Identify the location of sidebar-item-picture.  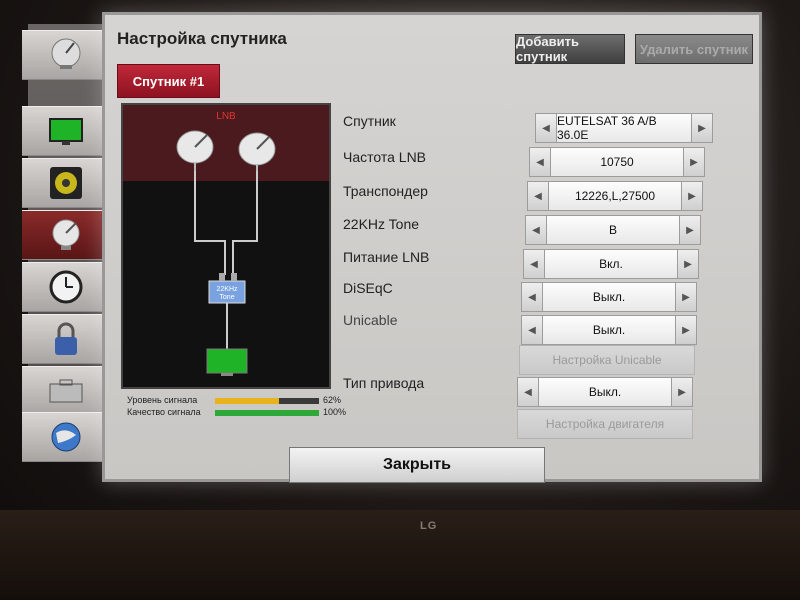
(66, 131).